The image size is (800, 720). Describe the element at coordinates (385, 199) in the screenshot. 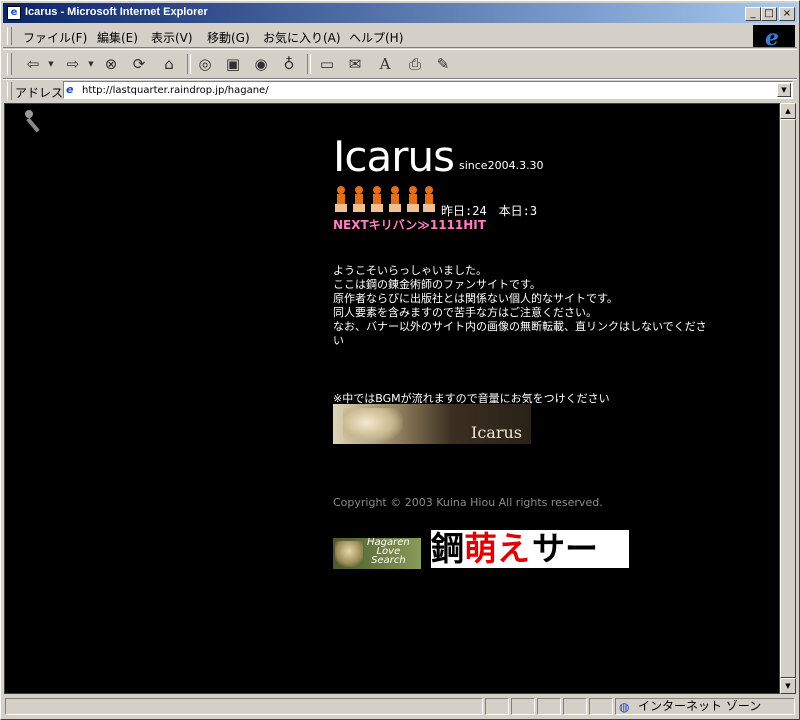

I see `counter-icons-svg` at that location.